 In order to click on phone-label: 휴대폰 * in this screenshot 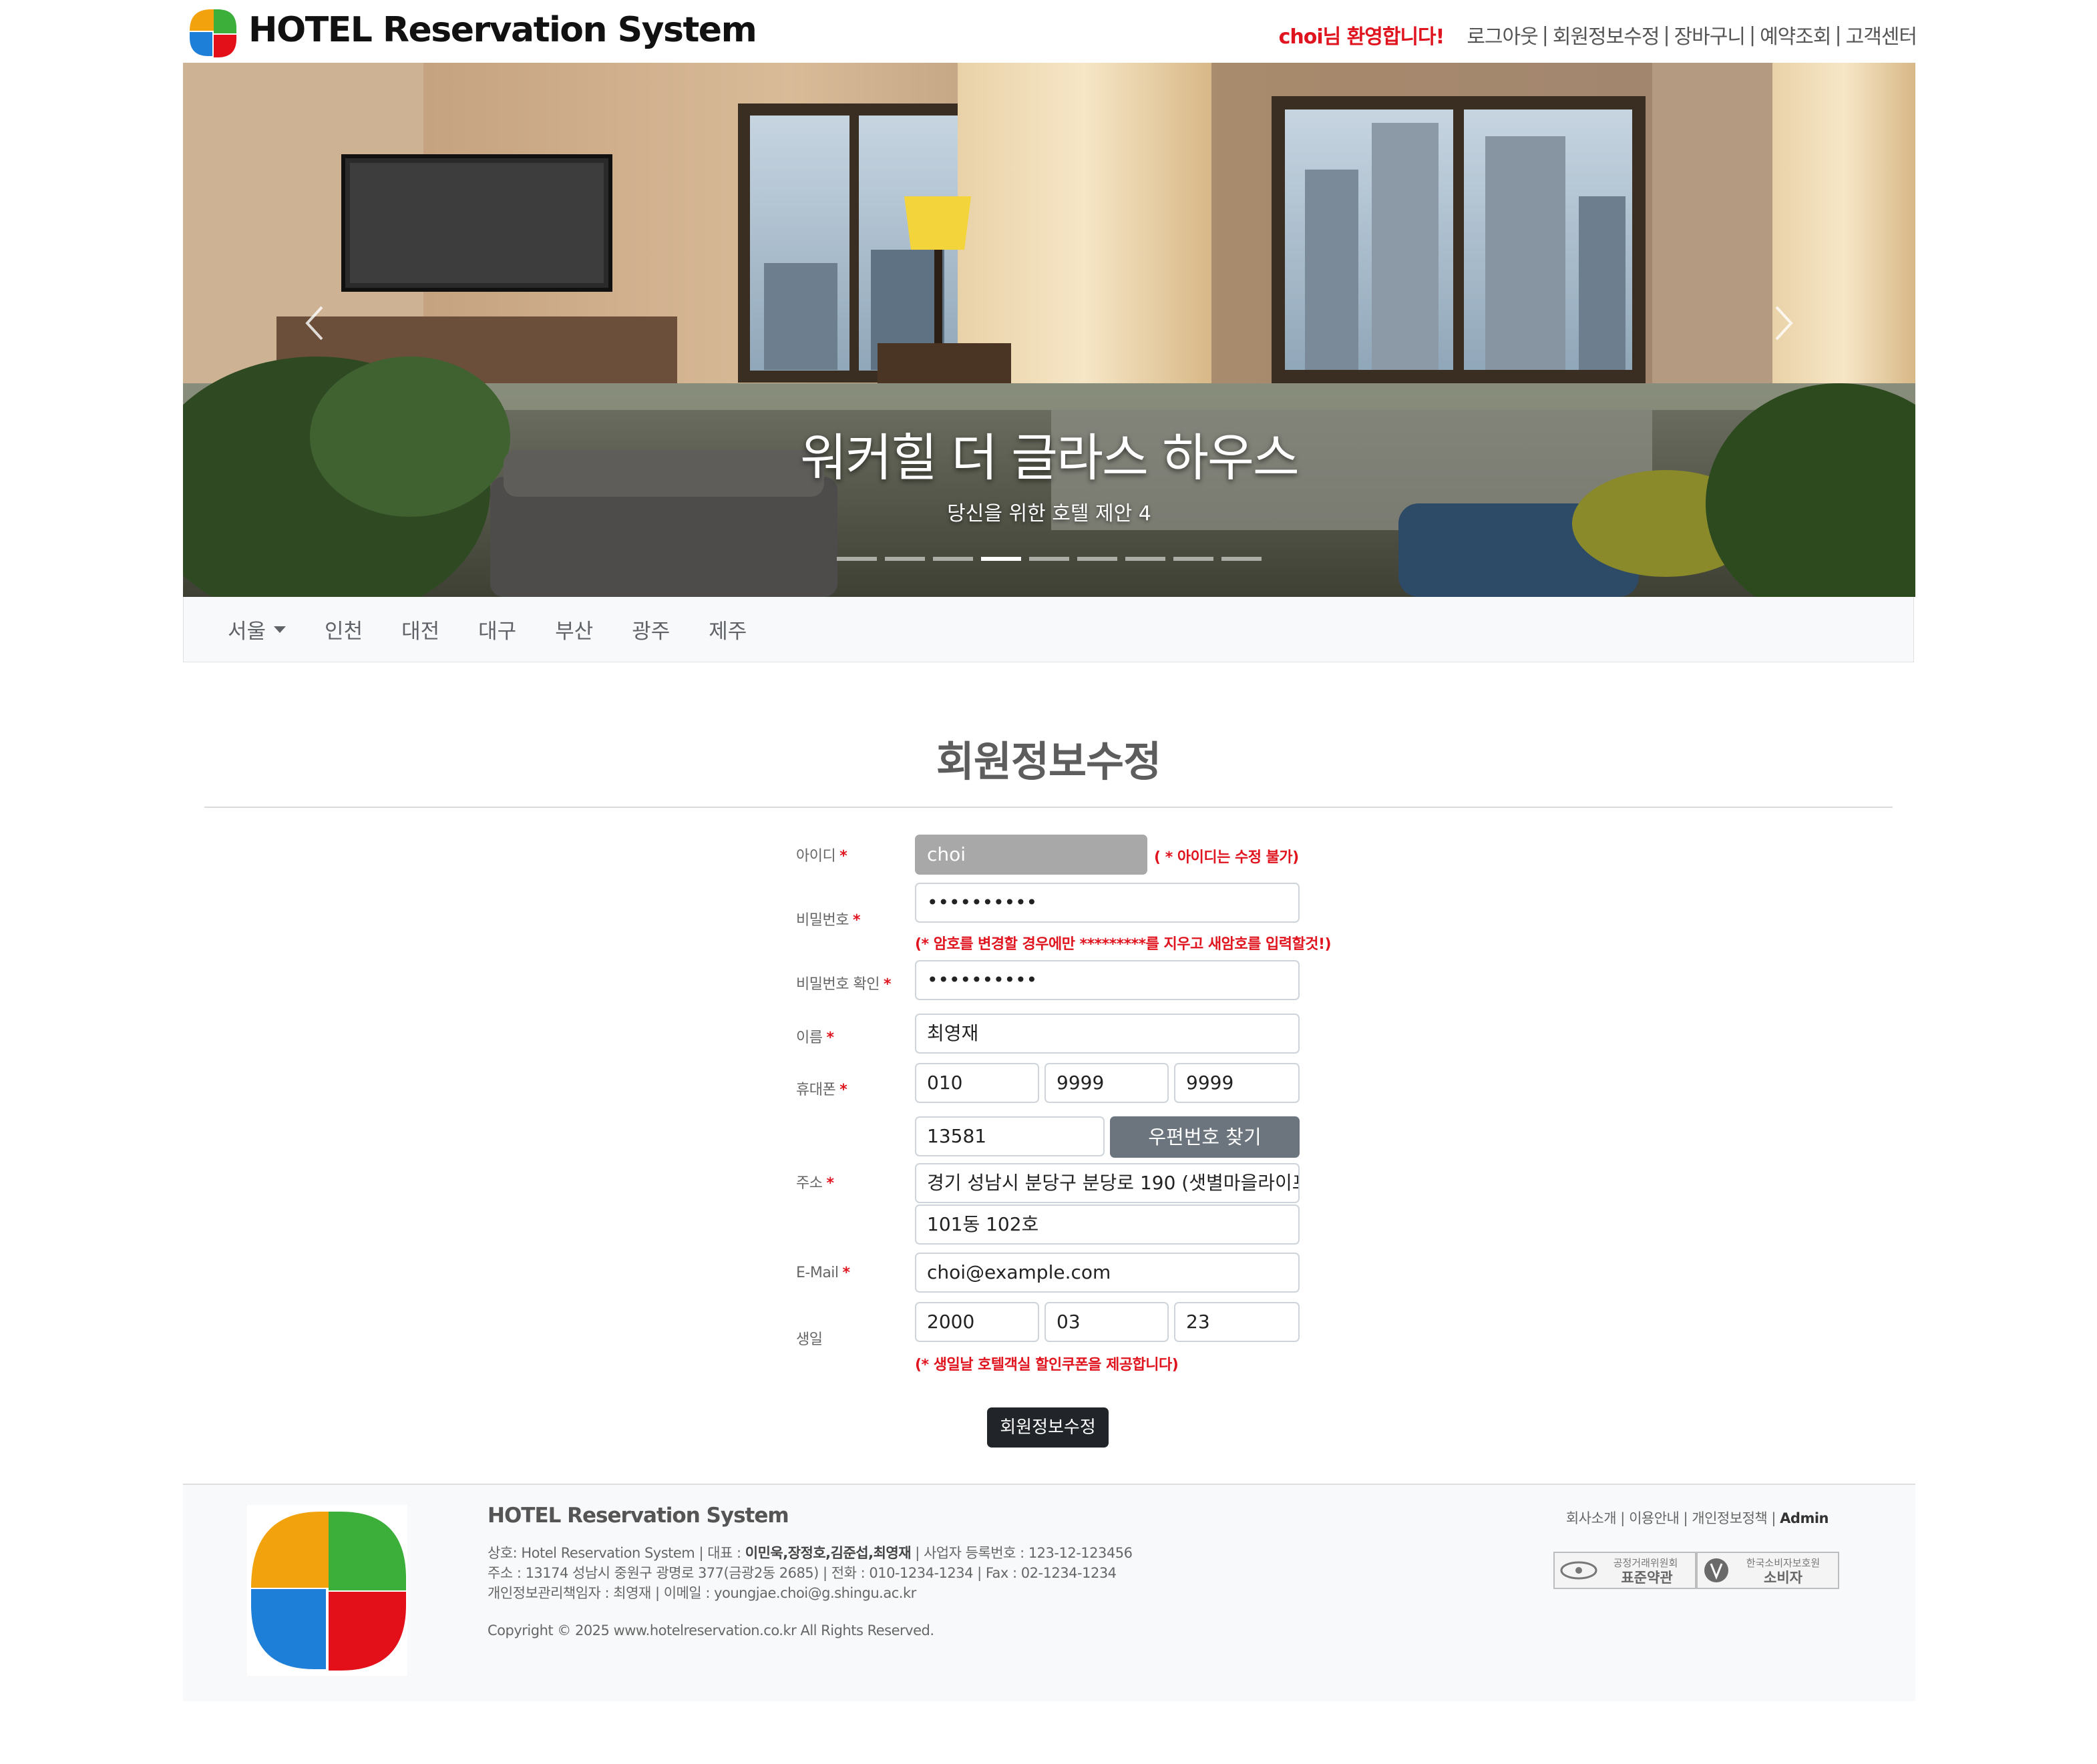, I will do `click(822, 1088)`.